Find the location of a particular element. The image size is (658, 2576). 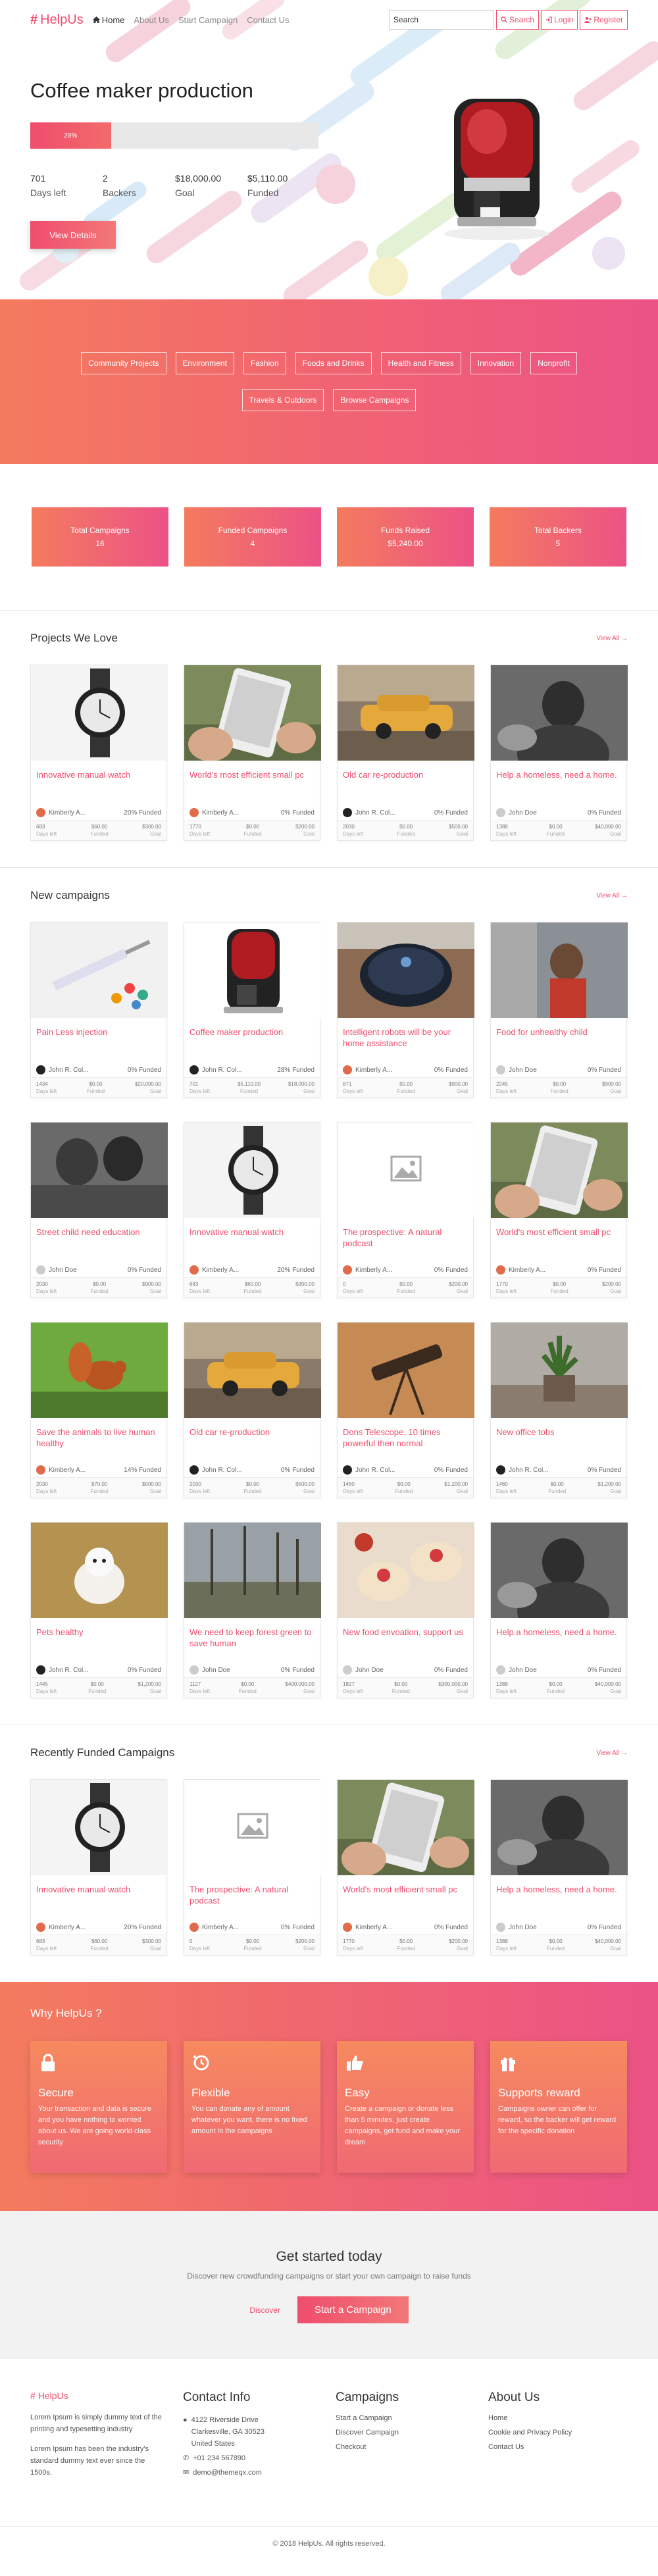

nav-link-about: About Us is located at coordinates (151, 20).